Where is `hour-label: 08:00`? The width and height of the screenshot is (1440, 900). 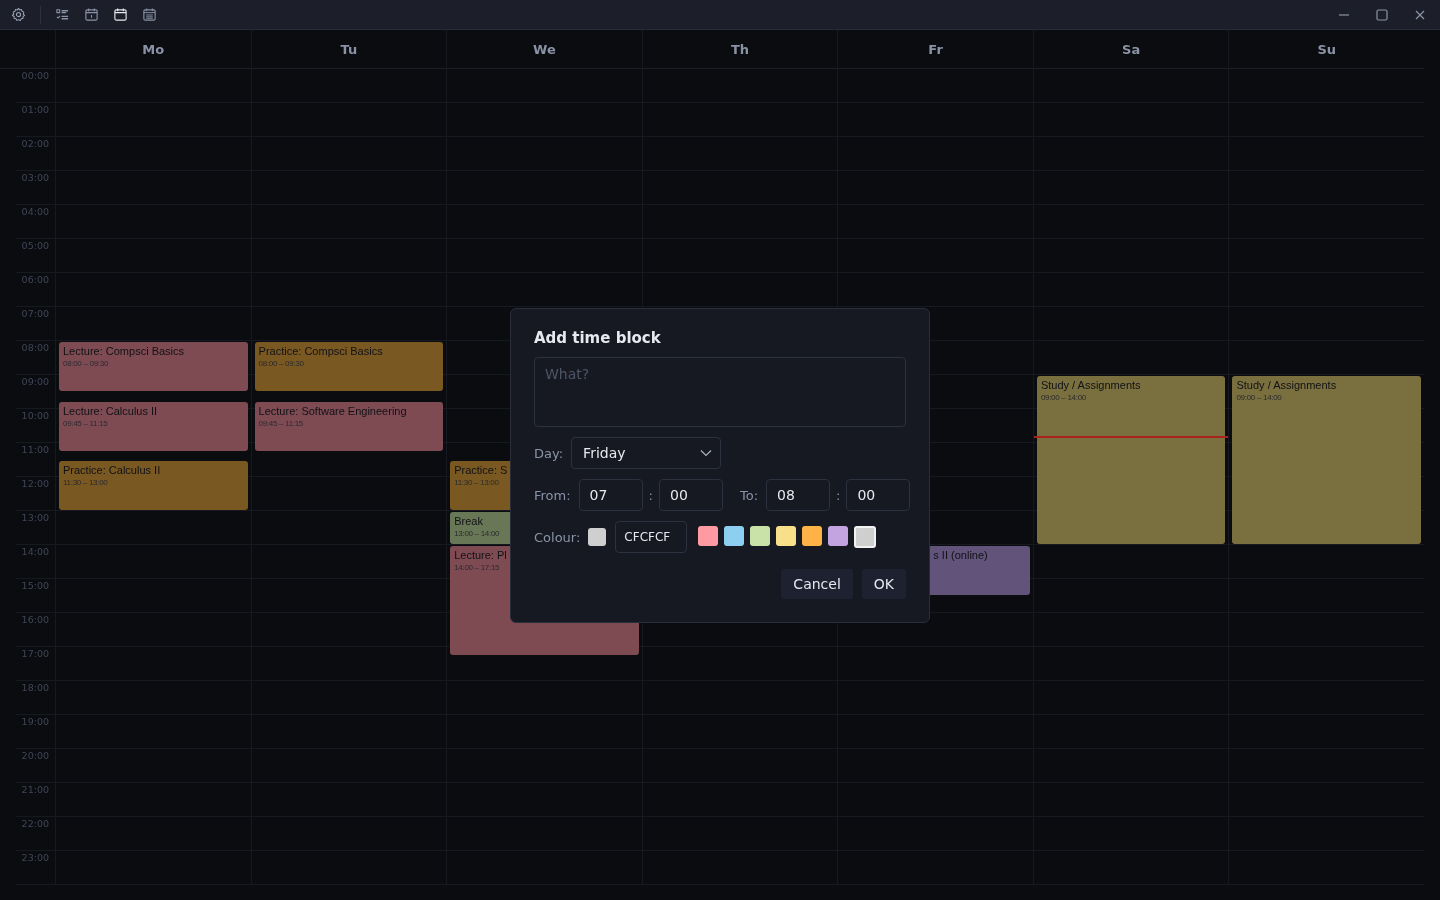 hour-label: 08:00 is located at coordinates (35, 348).